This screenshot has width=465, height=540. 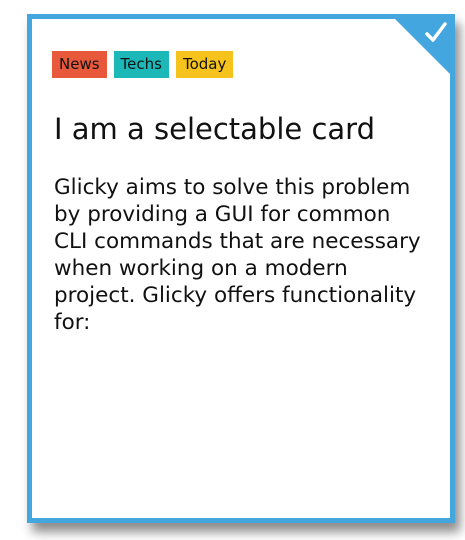 I want to click on tag-techs: Techs, so click(x=141, y=64).